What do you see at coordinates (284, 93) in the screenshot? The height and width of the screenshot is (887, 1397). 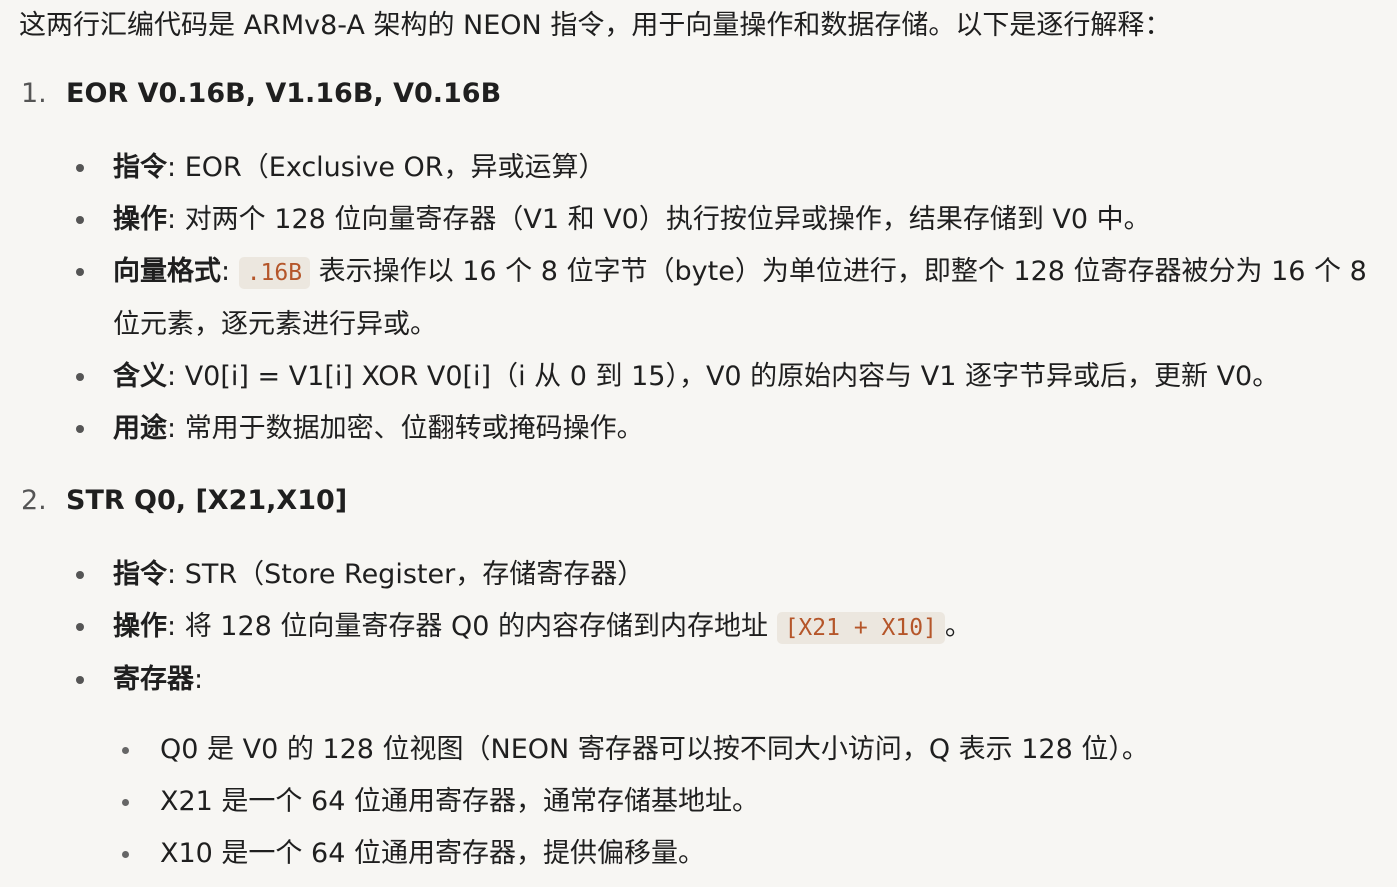 I see `instruction-heading: EOR V0.16B, V1.16B, V0.16B` at bounding box center [284, 93].